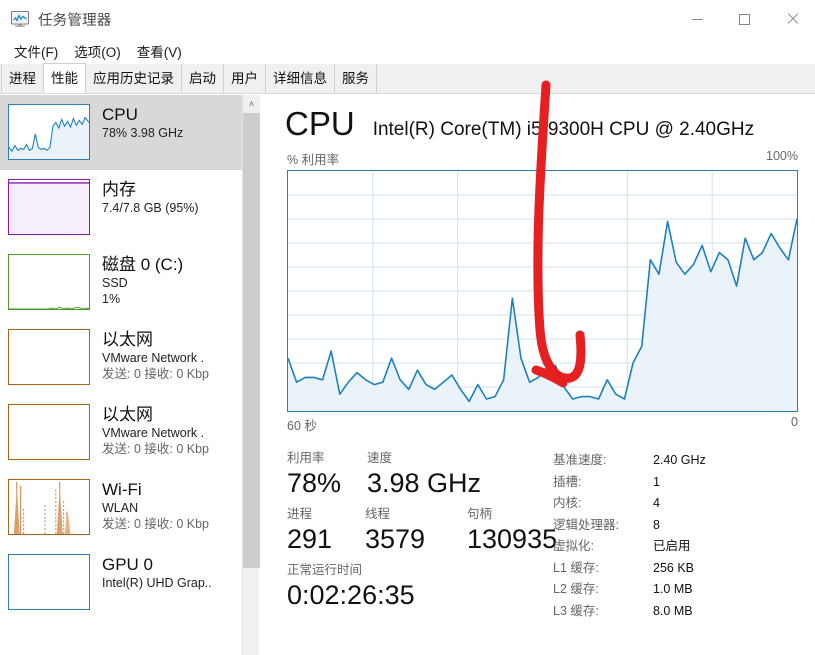 This screenshot has height=655, width=815. Describe the element at coordinates (320, 123) in the screenshot. I see `page-title: CPU` at that location.